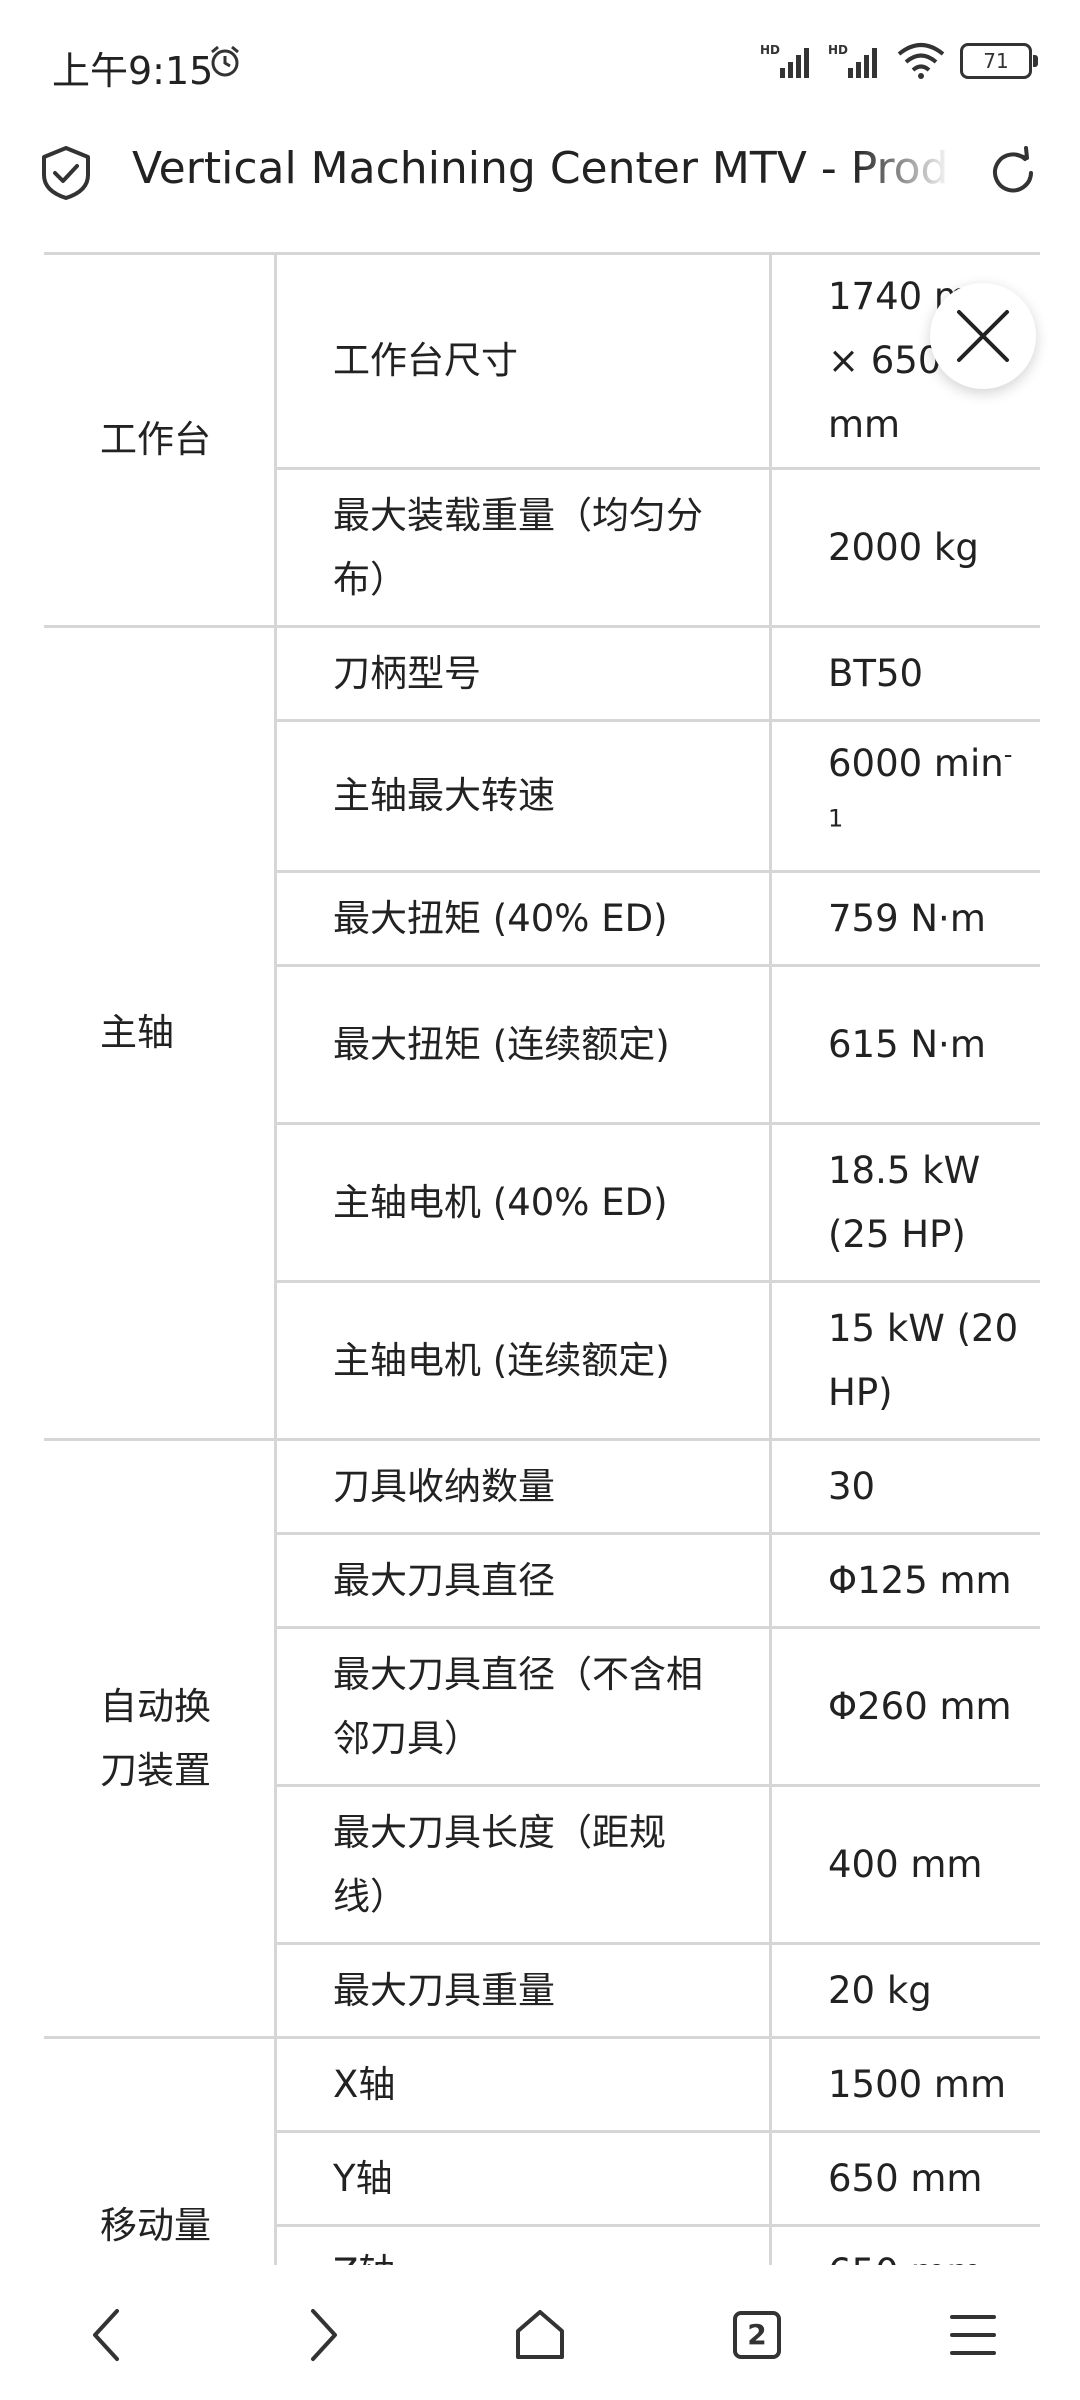 The width and height of the screenshot is (1080, 2400). I want to click on spec-item: Z轴, so click(523, 2244).